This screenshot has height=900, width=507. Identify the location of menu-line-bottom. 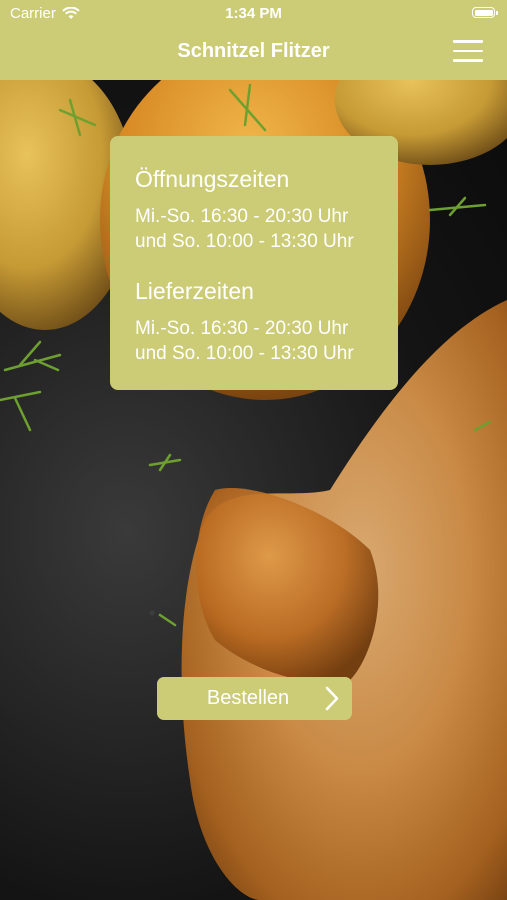
(468, 60).